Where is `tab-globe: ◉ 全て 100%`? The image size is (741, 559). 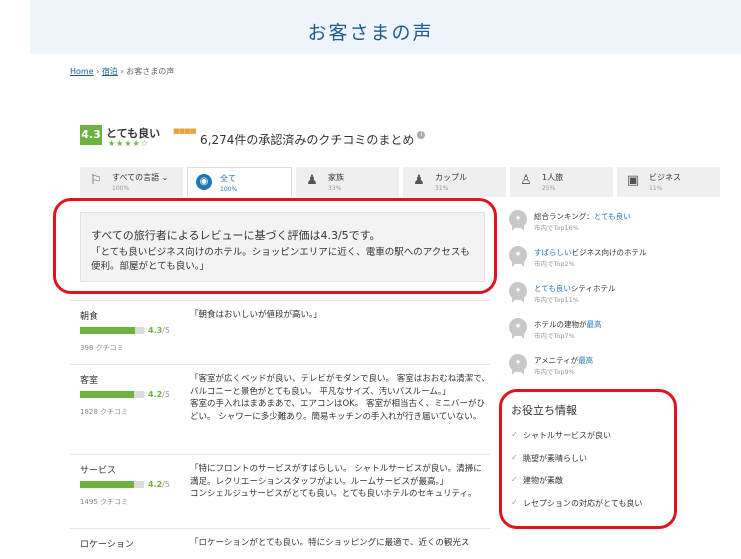 tab-globe: ◉ 全て 100% is located at coordinates (239, 182).